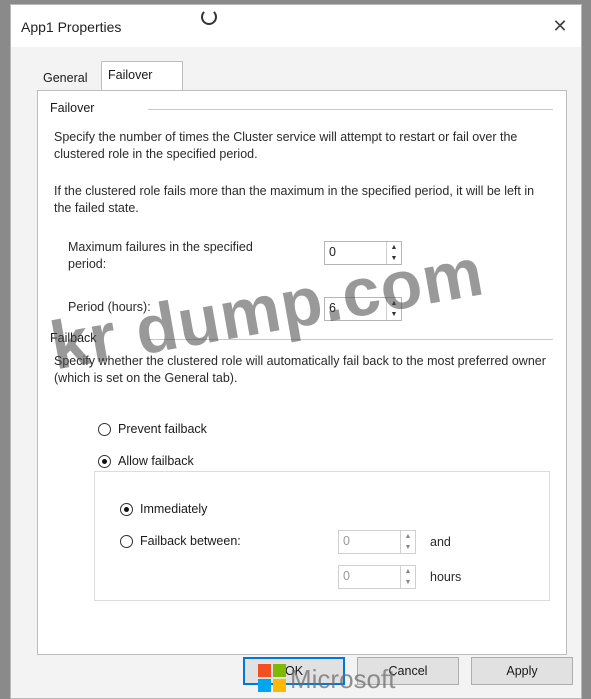 Image resolution: width=591 pixels, height=699 pixels. I want to click on allow-failback-label: Allow failback, so click(156, 461).